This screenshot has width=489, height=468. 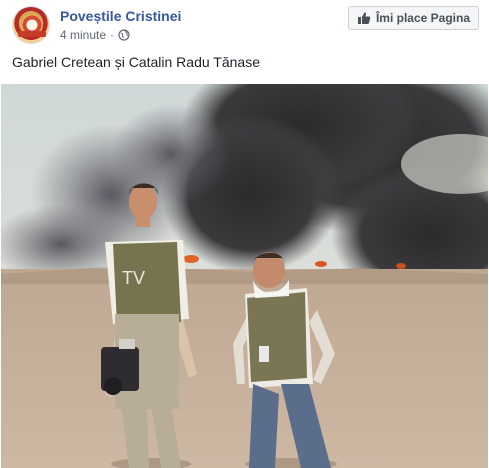 I want to click on like-page-button: Îmi place Pagina, so click(x=413, y=18).